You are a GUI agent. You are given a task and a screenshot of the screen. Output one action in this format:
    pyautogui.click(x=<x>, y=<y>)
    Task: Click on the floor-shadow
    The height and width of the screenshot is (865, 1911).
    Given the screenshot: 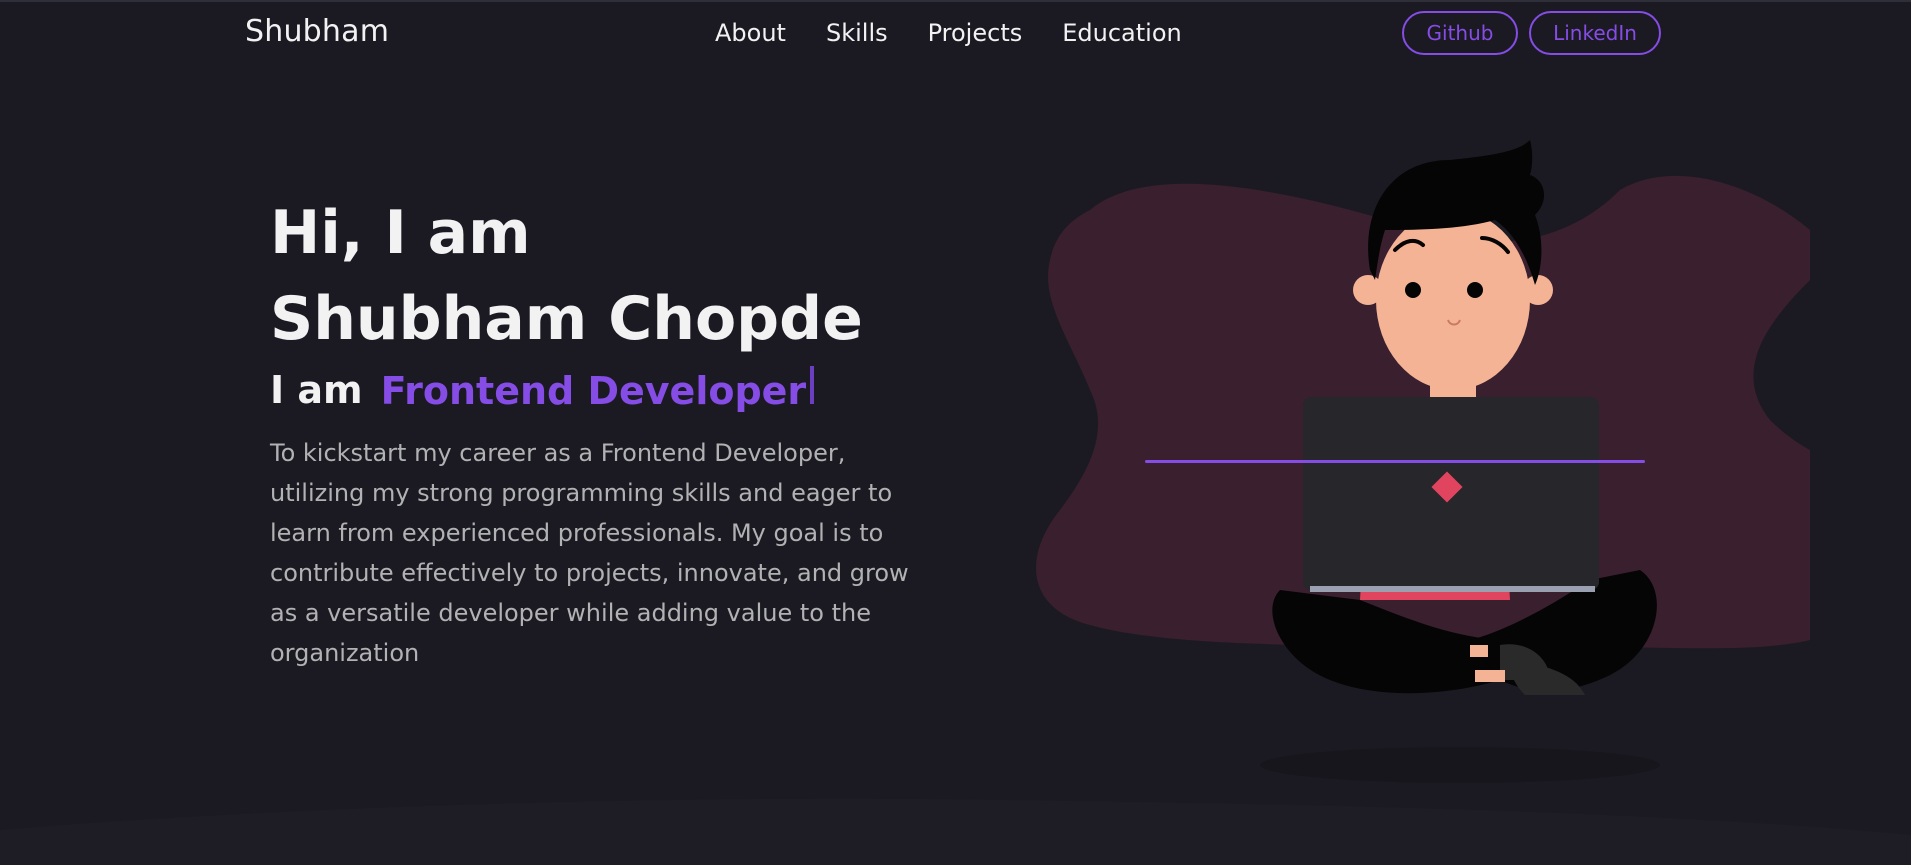 What is the action you would take?
    pyautogui.click(x=1460, y=765)
    